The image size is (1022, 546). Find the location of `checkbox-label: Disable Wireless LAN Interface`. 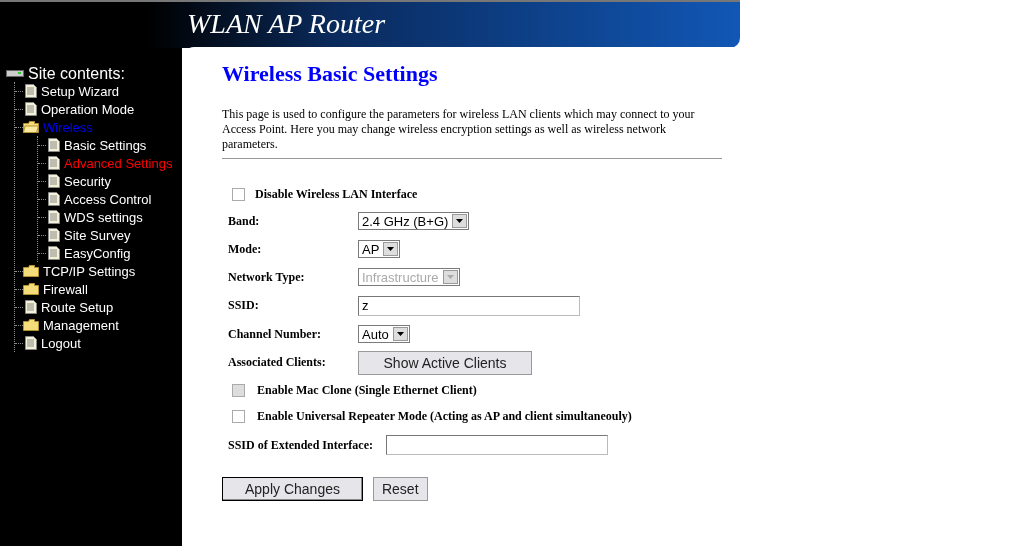

checkbox-label: Disable Wireless LAN Interface is located at coordinates (336, 194).